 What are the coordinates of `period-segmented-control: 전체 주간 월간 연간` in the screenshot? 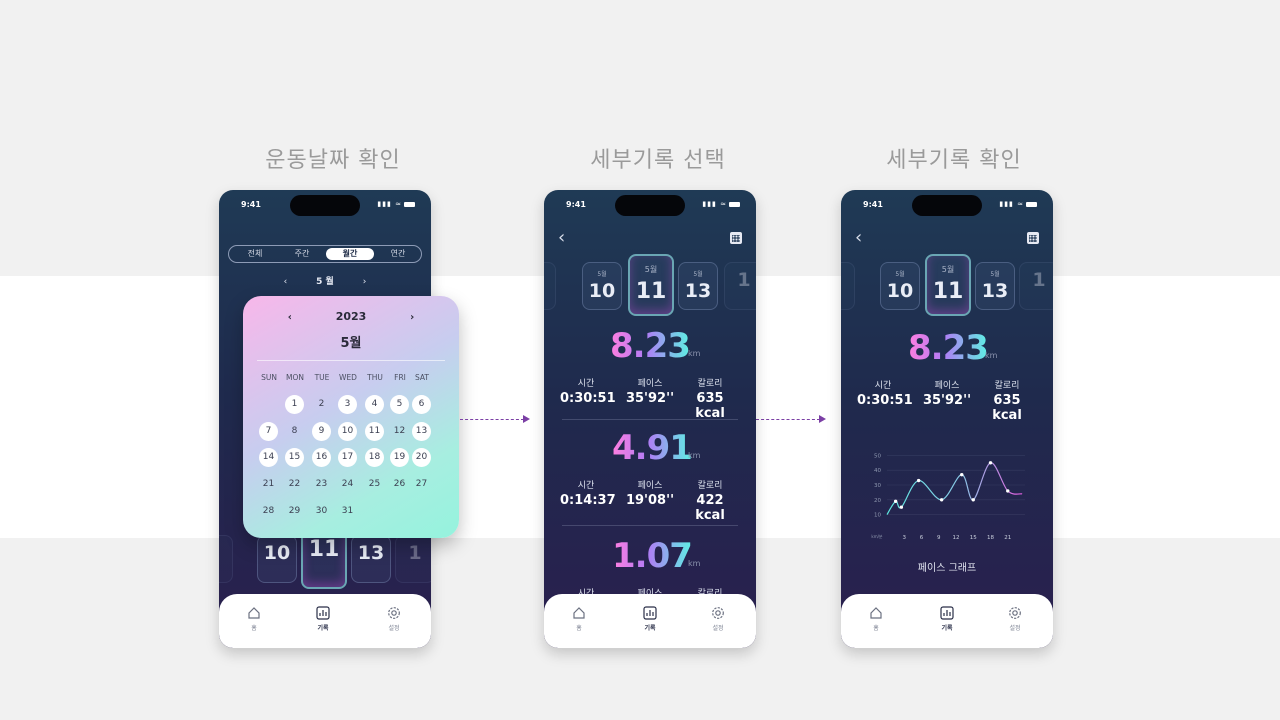 It's located at (325, 254).